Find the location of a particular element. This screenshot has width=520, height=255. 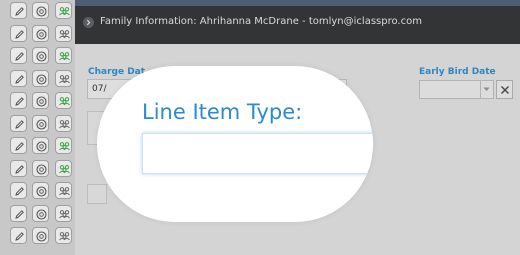

hidden-field-box is located at coordinates (97, 194).